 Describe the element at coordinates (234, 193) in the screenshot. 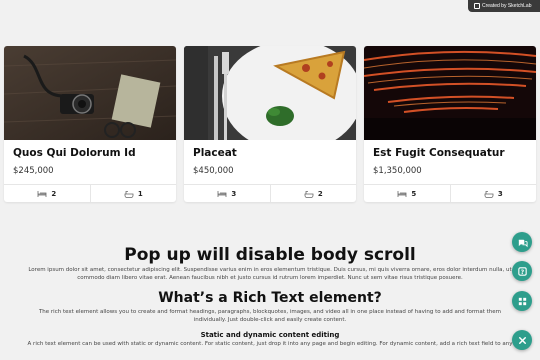

I see `bedrooms-count: 3` at that location.